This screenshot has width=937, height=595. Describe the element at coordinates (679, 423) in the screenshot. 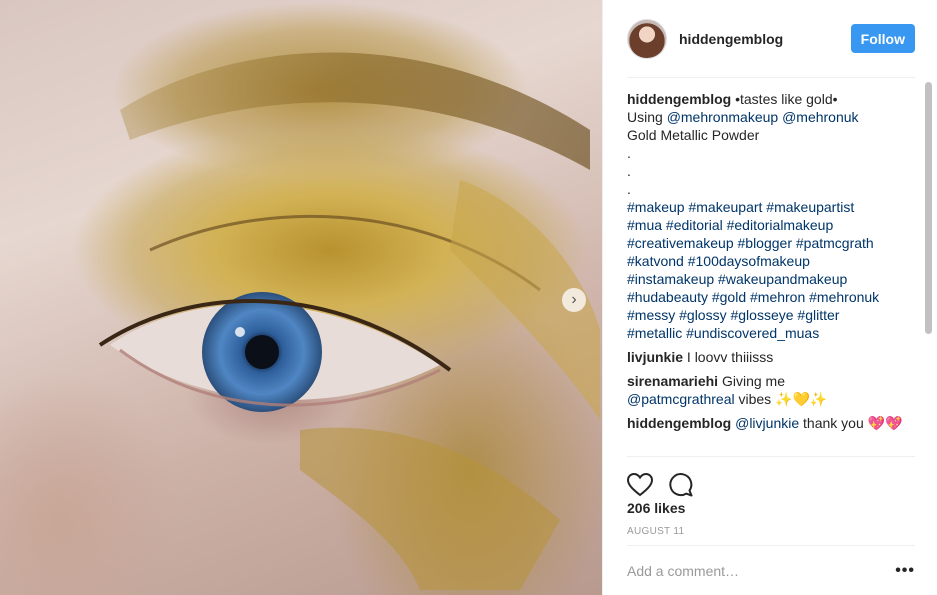

I see `comment-username: hiddengemblog` at that location.